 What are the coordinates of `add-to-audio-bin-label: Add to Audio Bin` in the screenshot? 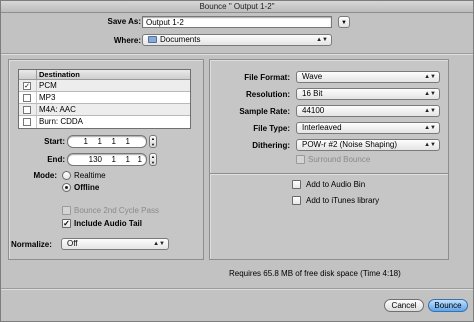 It's located at (336, 184).